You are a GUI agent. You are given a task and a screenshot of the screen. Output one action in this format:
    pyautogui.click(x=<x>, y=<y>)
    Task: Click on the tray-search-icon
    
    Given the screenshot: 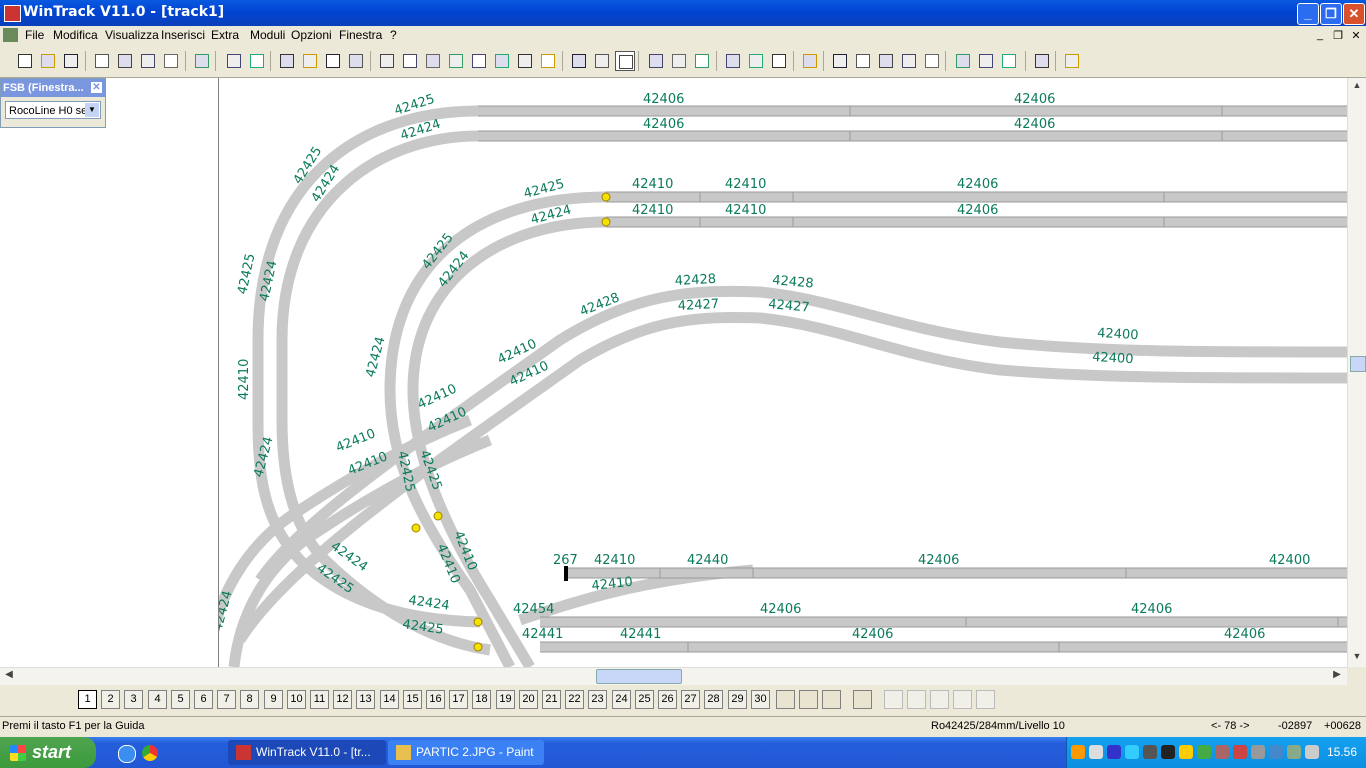 What is the action you would take?
    pyautogui.click(x=1132, y=752)
    